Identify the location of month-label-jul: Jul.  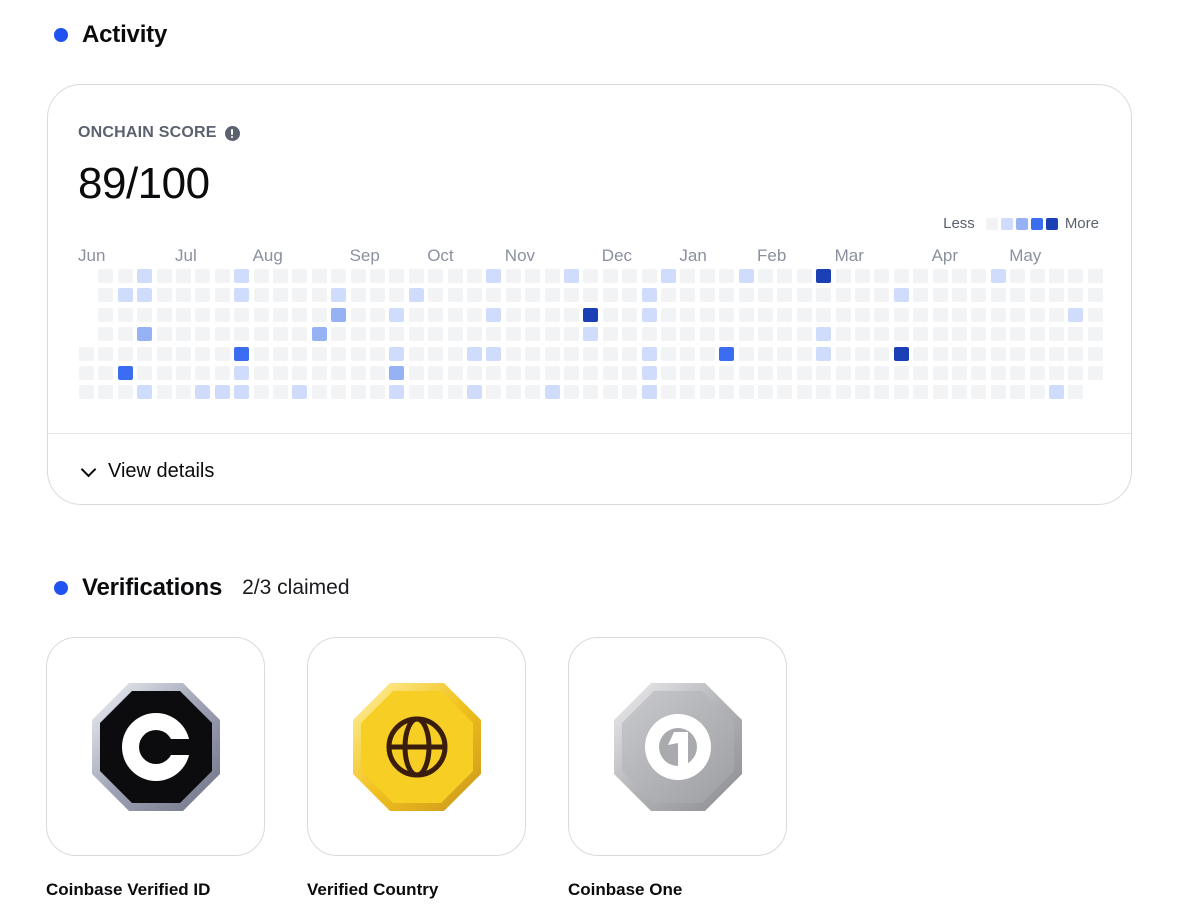
(186, 255).